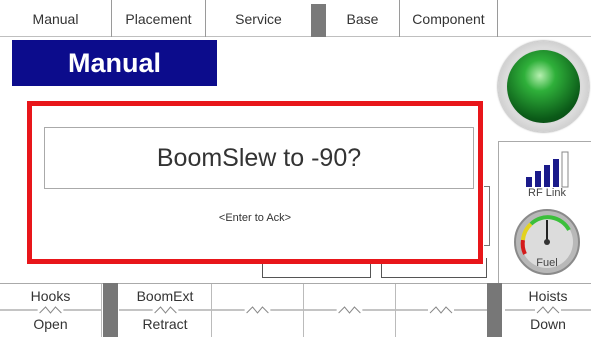 This screenshot has width=591, height=337. What do you see at coordinates (363, 18) in the screenshot?
I see `tab-base: Base` at bounding box center [363, 18].